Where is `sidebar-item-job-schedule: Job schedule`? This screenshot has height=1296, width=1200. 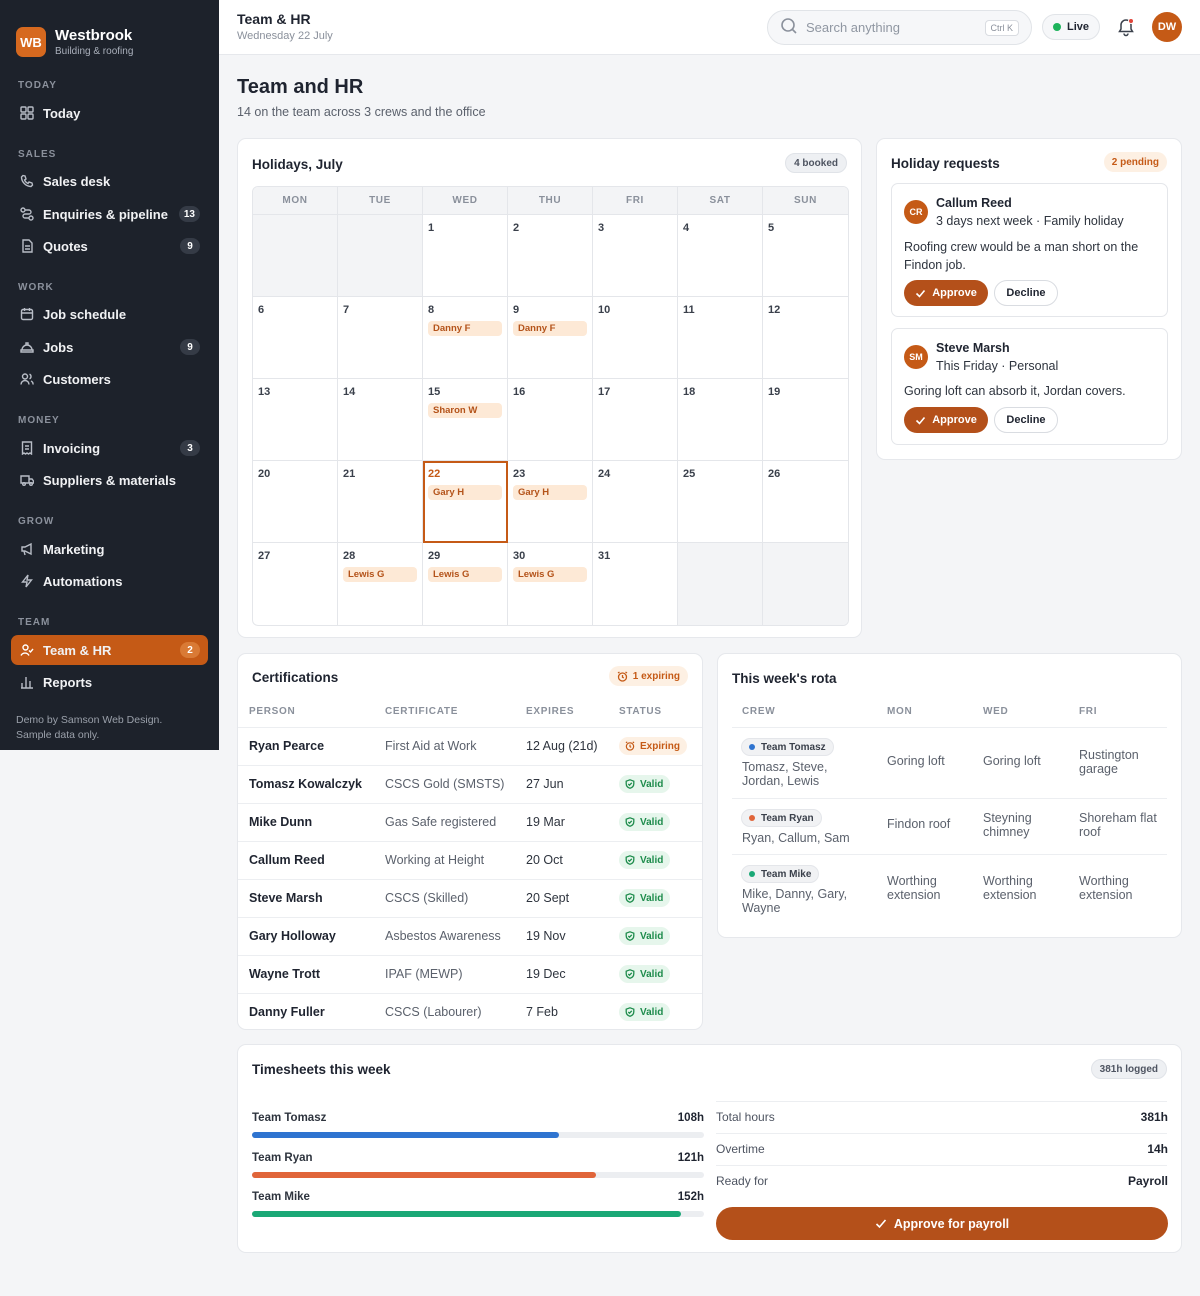
sidebar-item-job-schedule: Job schedule is located at coordinates (109, 314).